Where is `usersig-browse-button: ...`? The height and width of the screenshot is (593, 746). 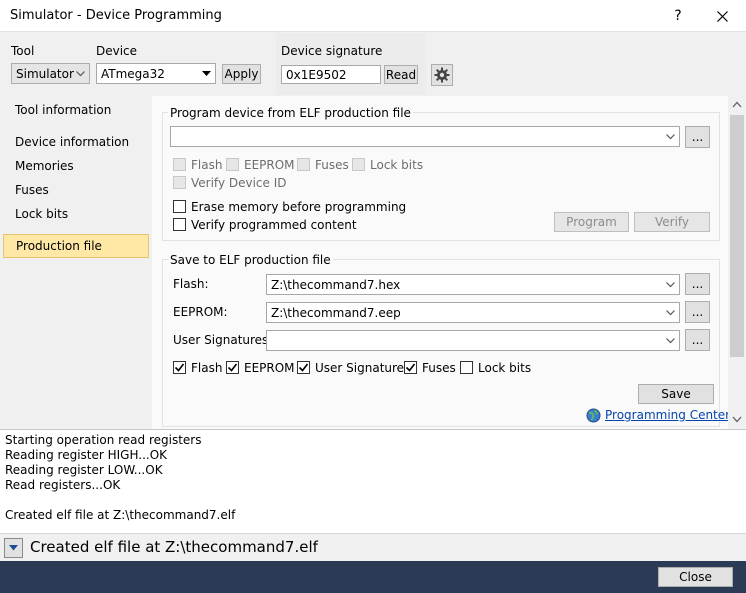
usersig-browse-button: ... is located at coordinates (697, 340).